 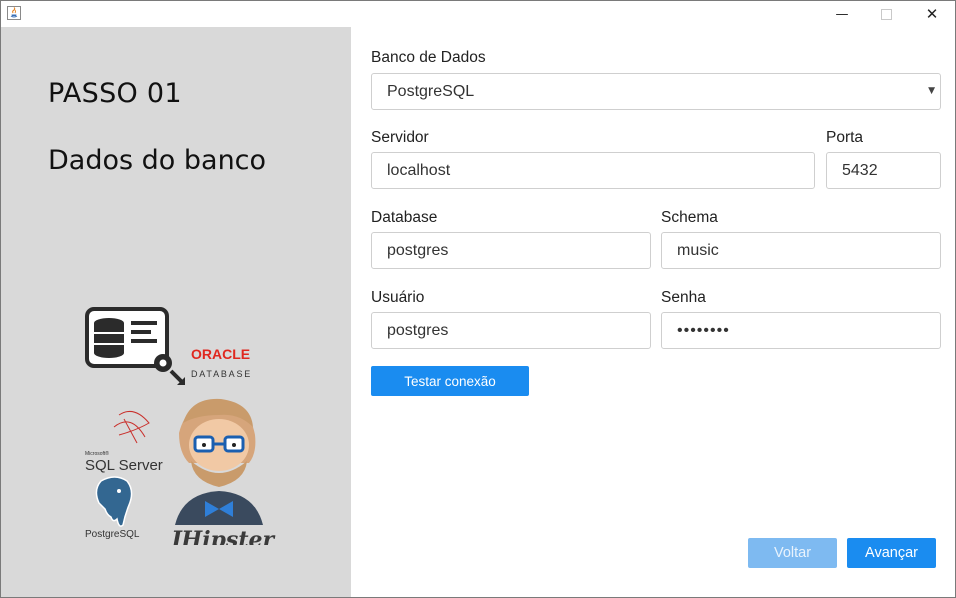 I want to click on database-type-value: PostgreSQL, so click(x=431, y=91).